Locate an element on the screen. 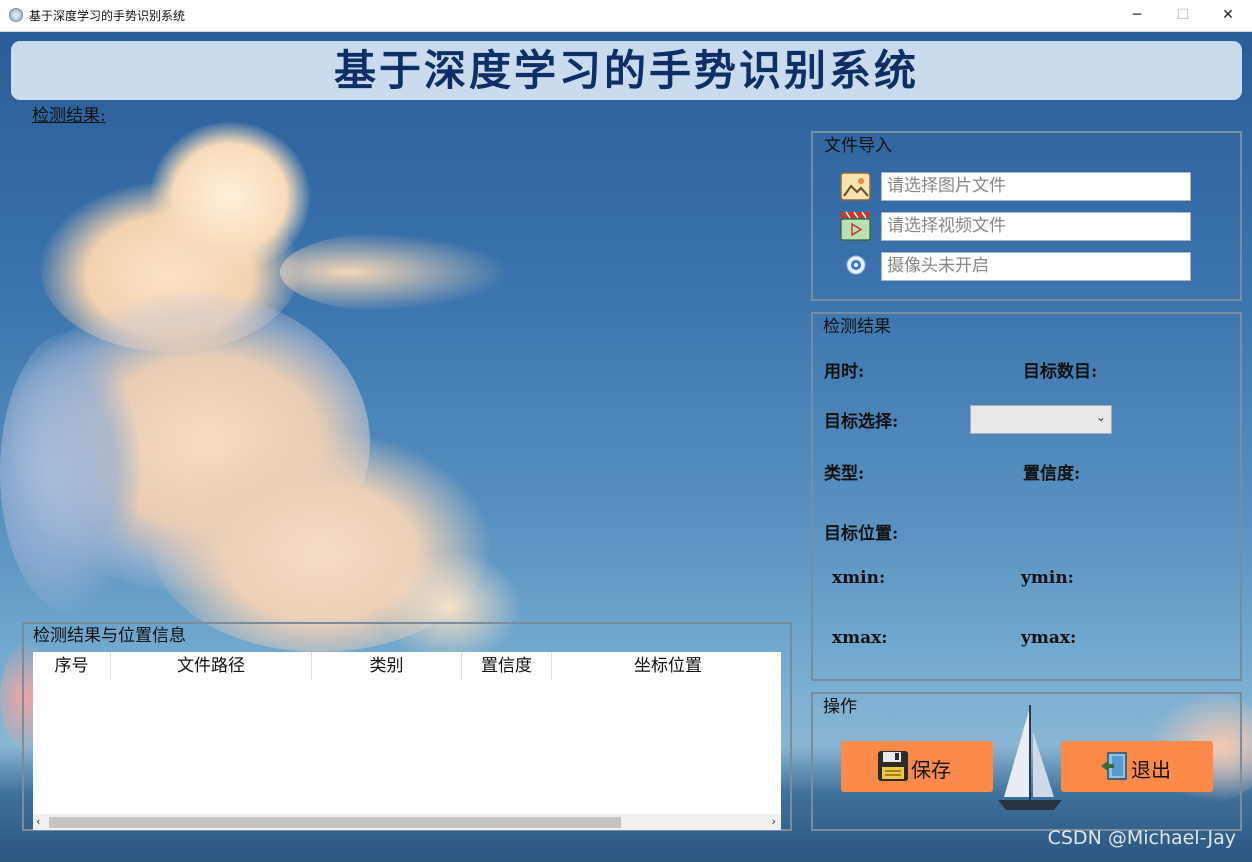 This screenshot has height=862, width=1252. app-icon is located at coordinates (16, 15).